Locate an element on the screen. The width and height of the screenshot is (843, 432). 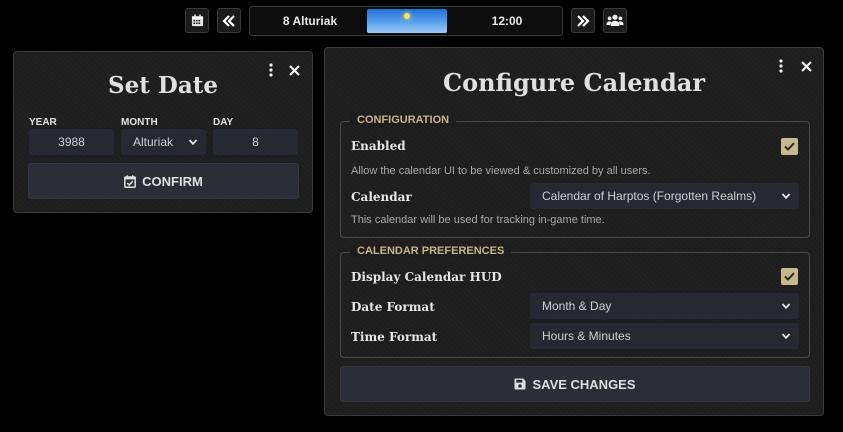
calendar-select: Calendar of Harptos (Forgotten Realms) is located at coordinates (664, 196).